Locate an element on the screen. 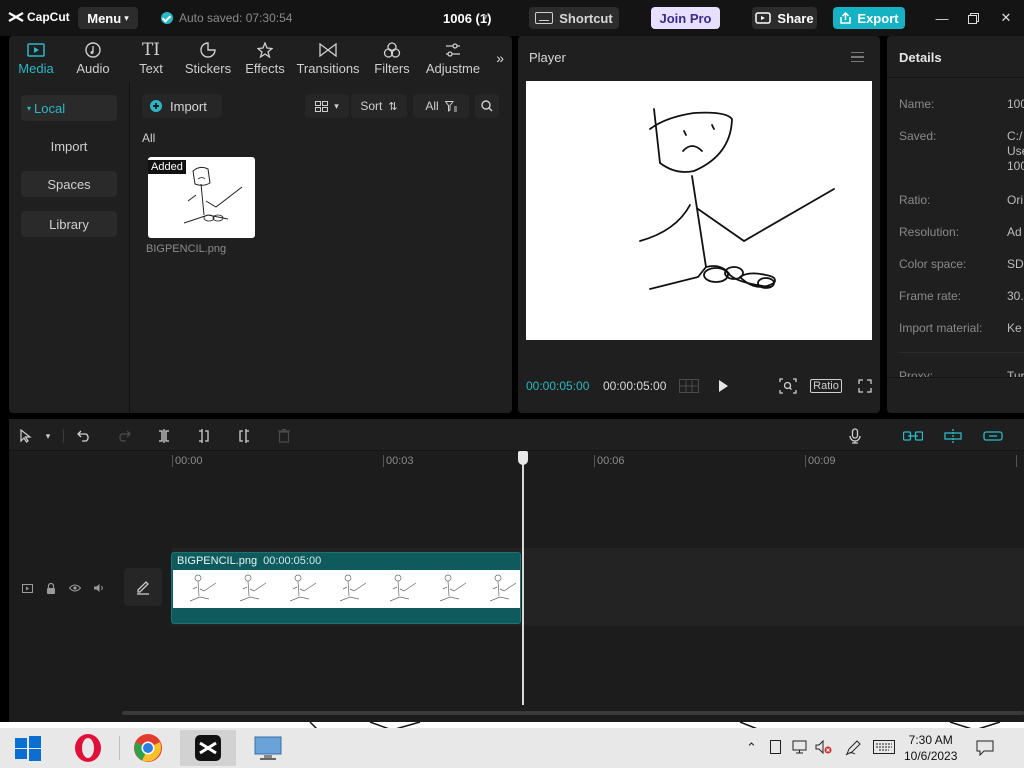 This screenshot has height=768, width=1024. trim-right-icon is located at coordinates (244, 436).